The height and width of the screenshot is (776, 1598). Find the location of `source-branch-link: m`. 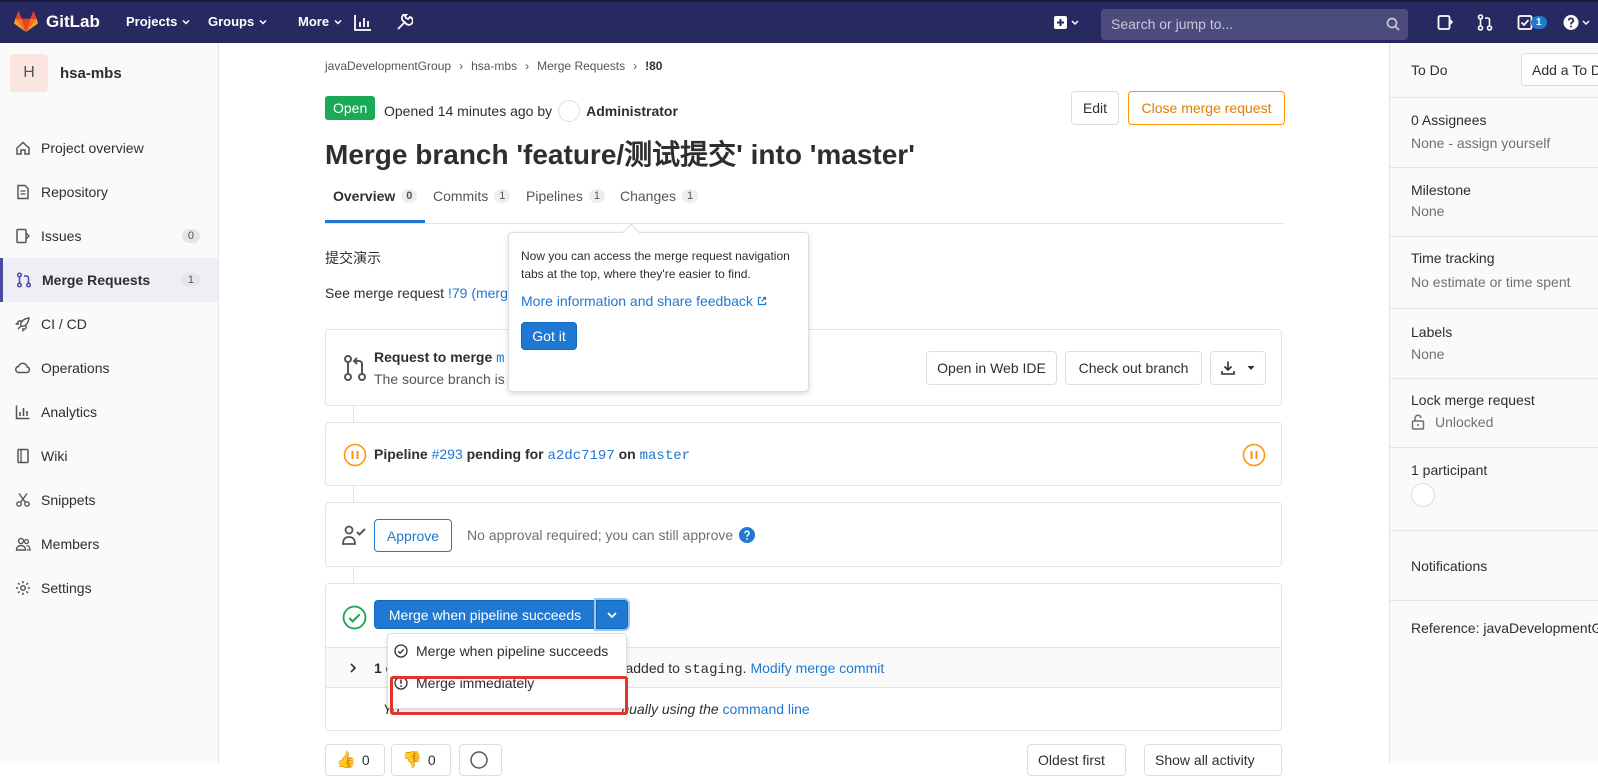

source-branch-link: m is located at coordinates (500, 359).